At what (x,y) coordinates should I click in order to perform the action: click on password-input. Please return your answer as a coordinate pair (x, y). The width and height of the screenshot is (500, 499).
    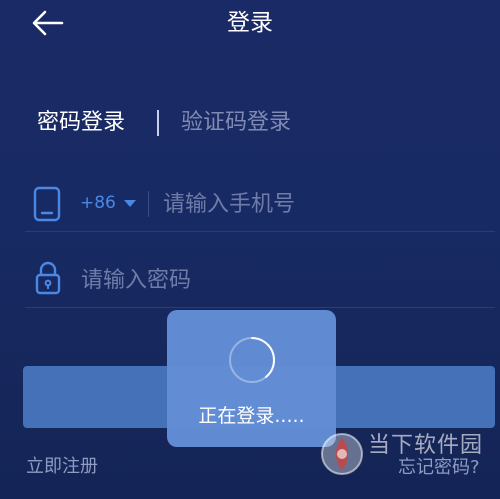
    Looking at the image, I should click on (271, 280).